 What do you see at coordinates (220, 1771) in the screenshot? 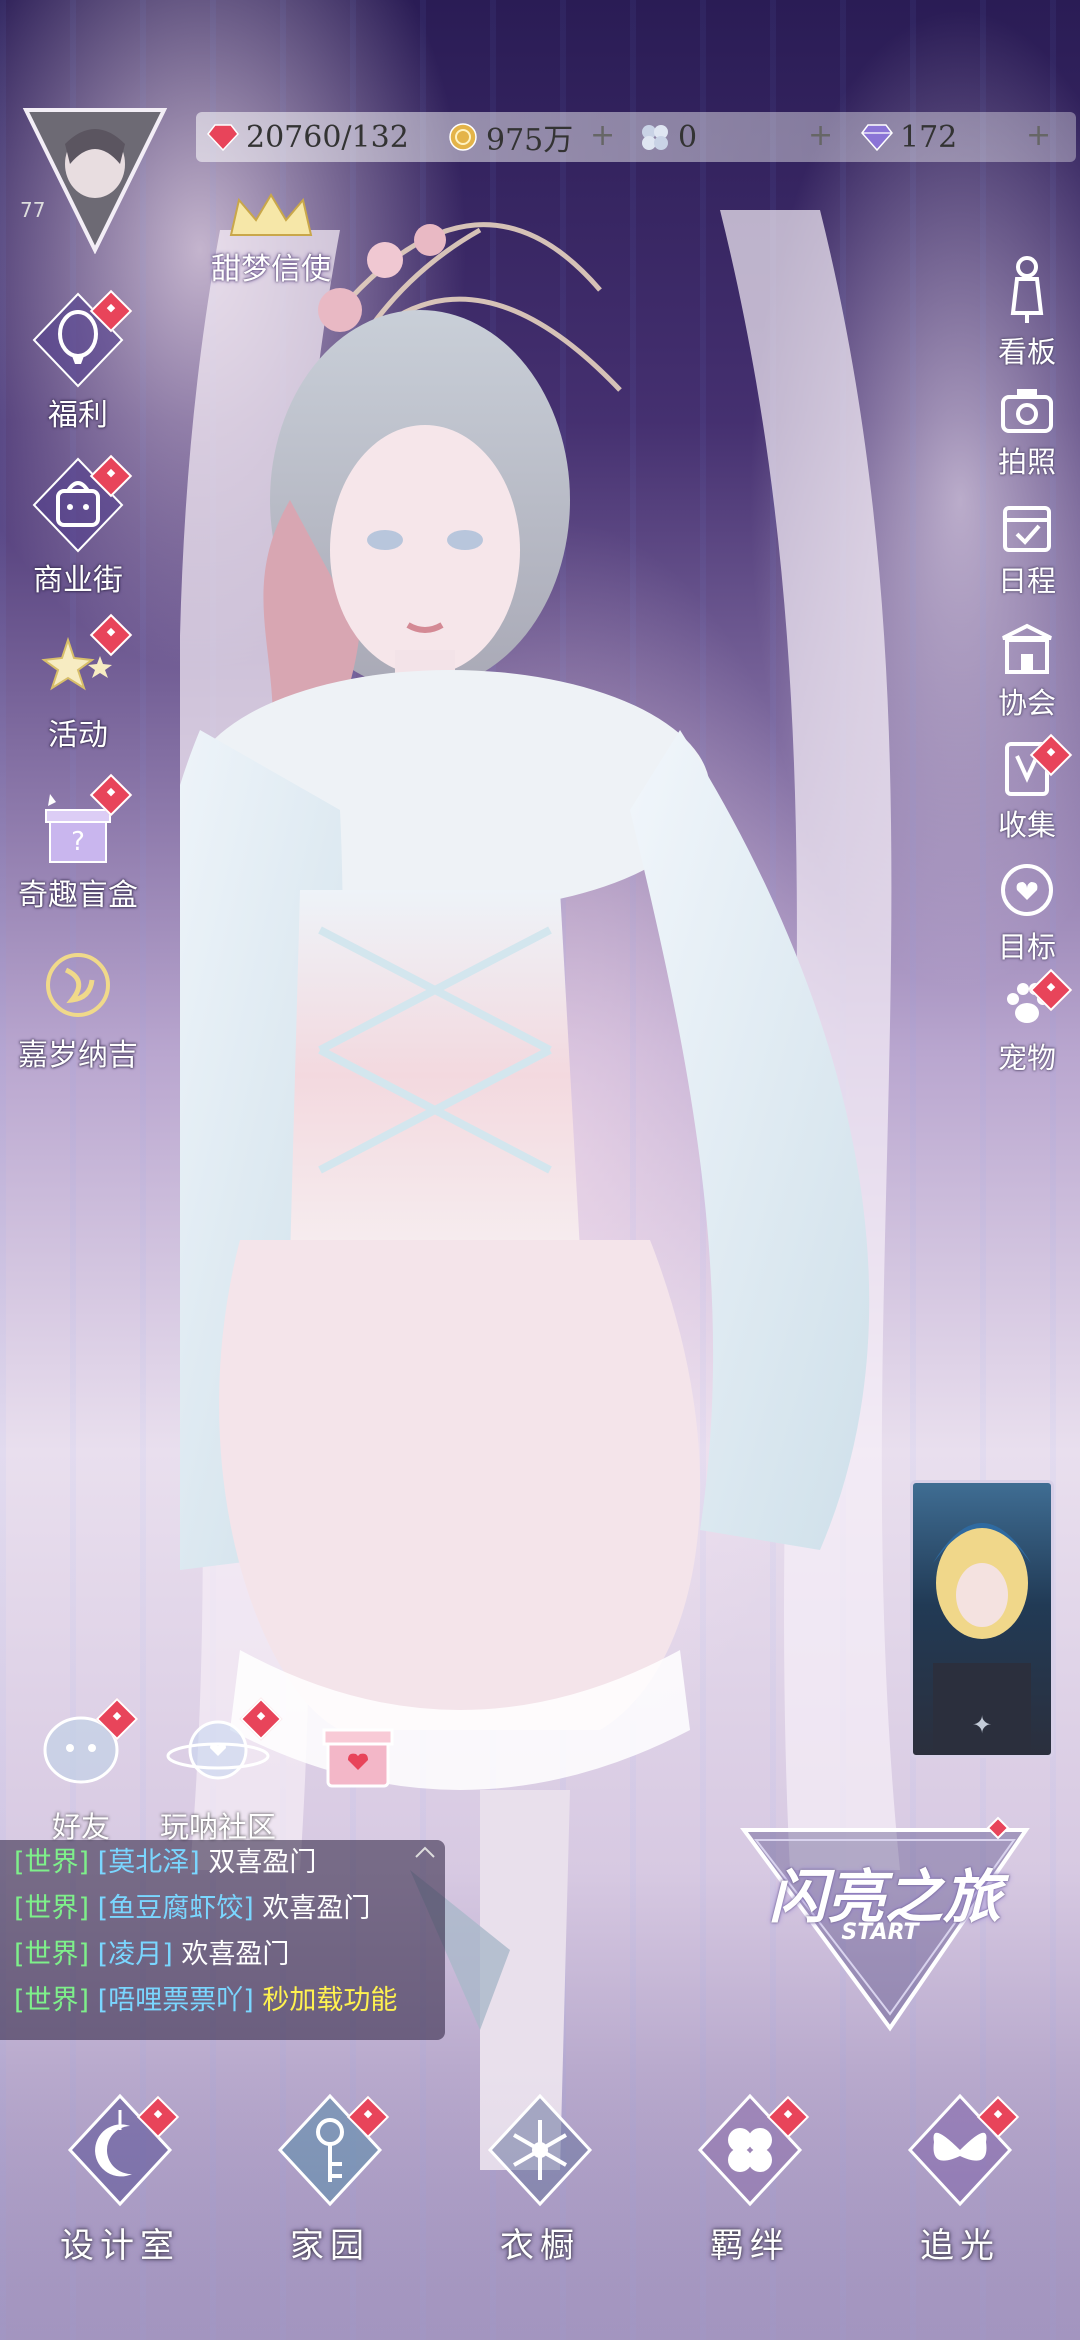
I see `community-button: 玩呐社区` at bounding box center [220, 1771].